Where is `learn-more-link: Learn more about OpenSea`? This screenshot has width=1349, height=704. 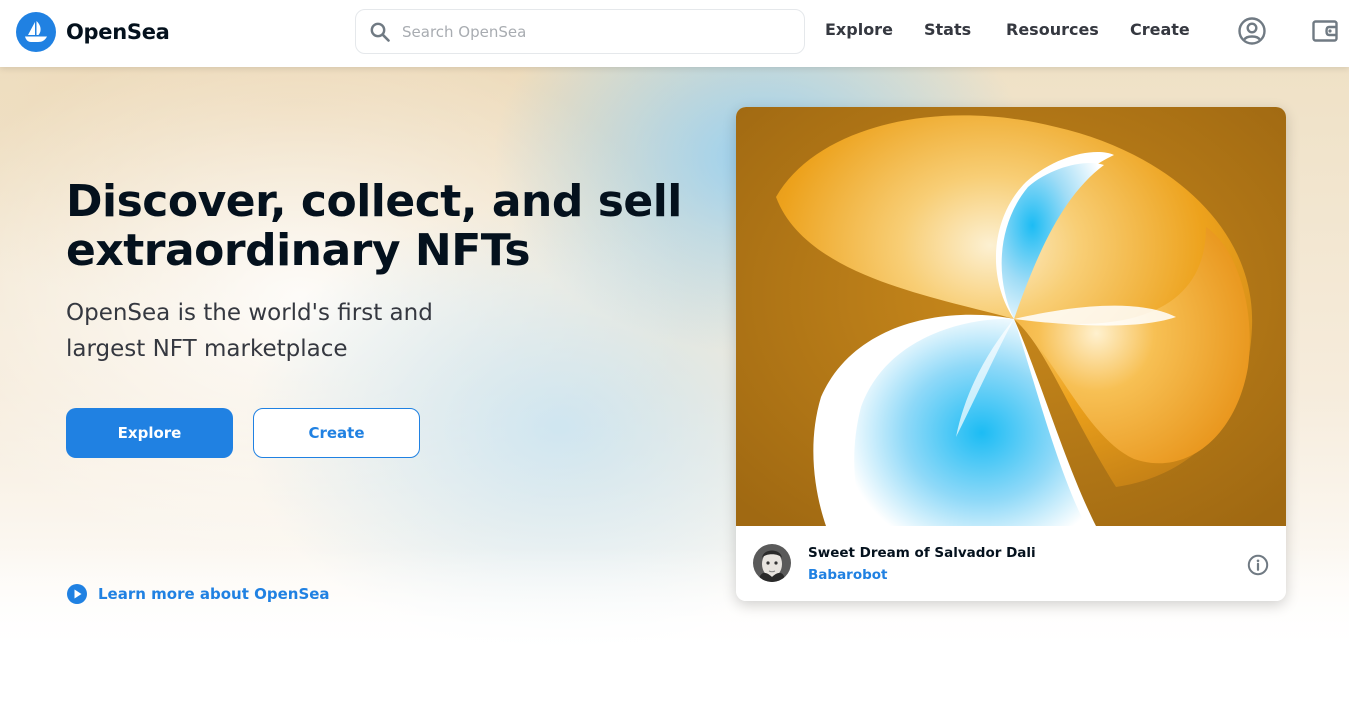
learn-more-link: Learn more about OpenSea is located at coordinates (198, 594).